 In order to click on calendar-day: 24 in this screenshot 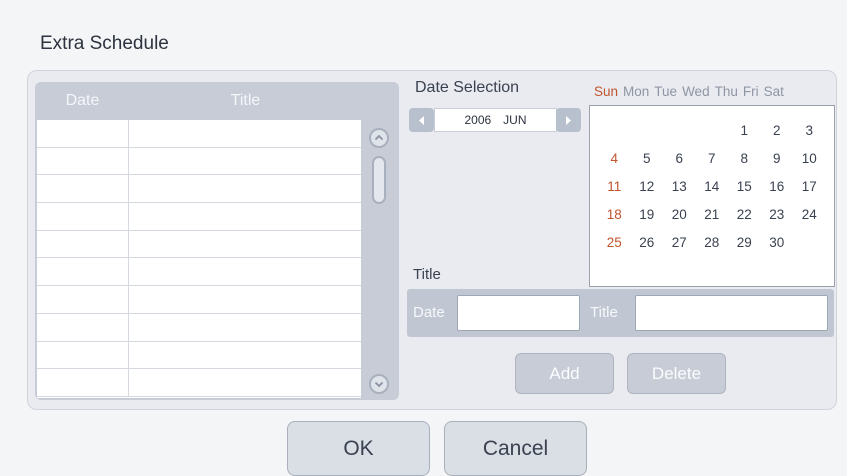, I will do `click(809, 215)`.